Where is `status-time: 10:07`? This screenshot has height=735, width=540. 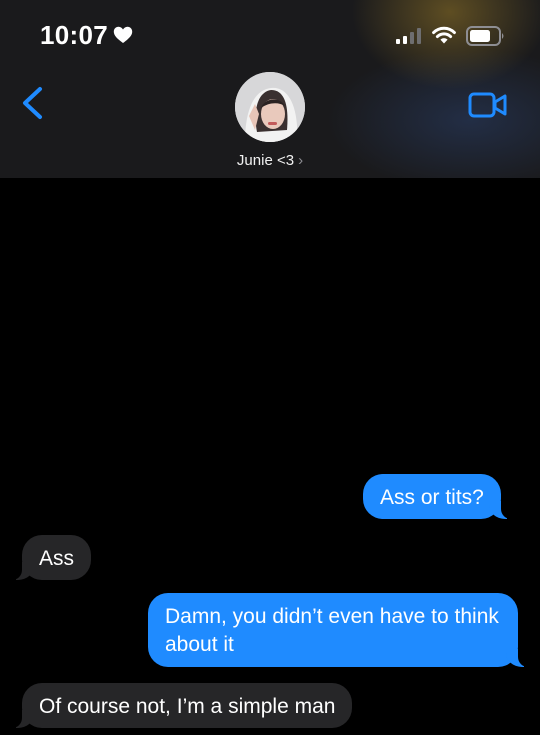 status-time: 10:07 is located at coordinates (74, 35).